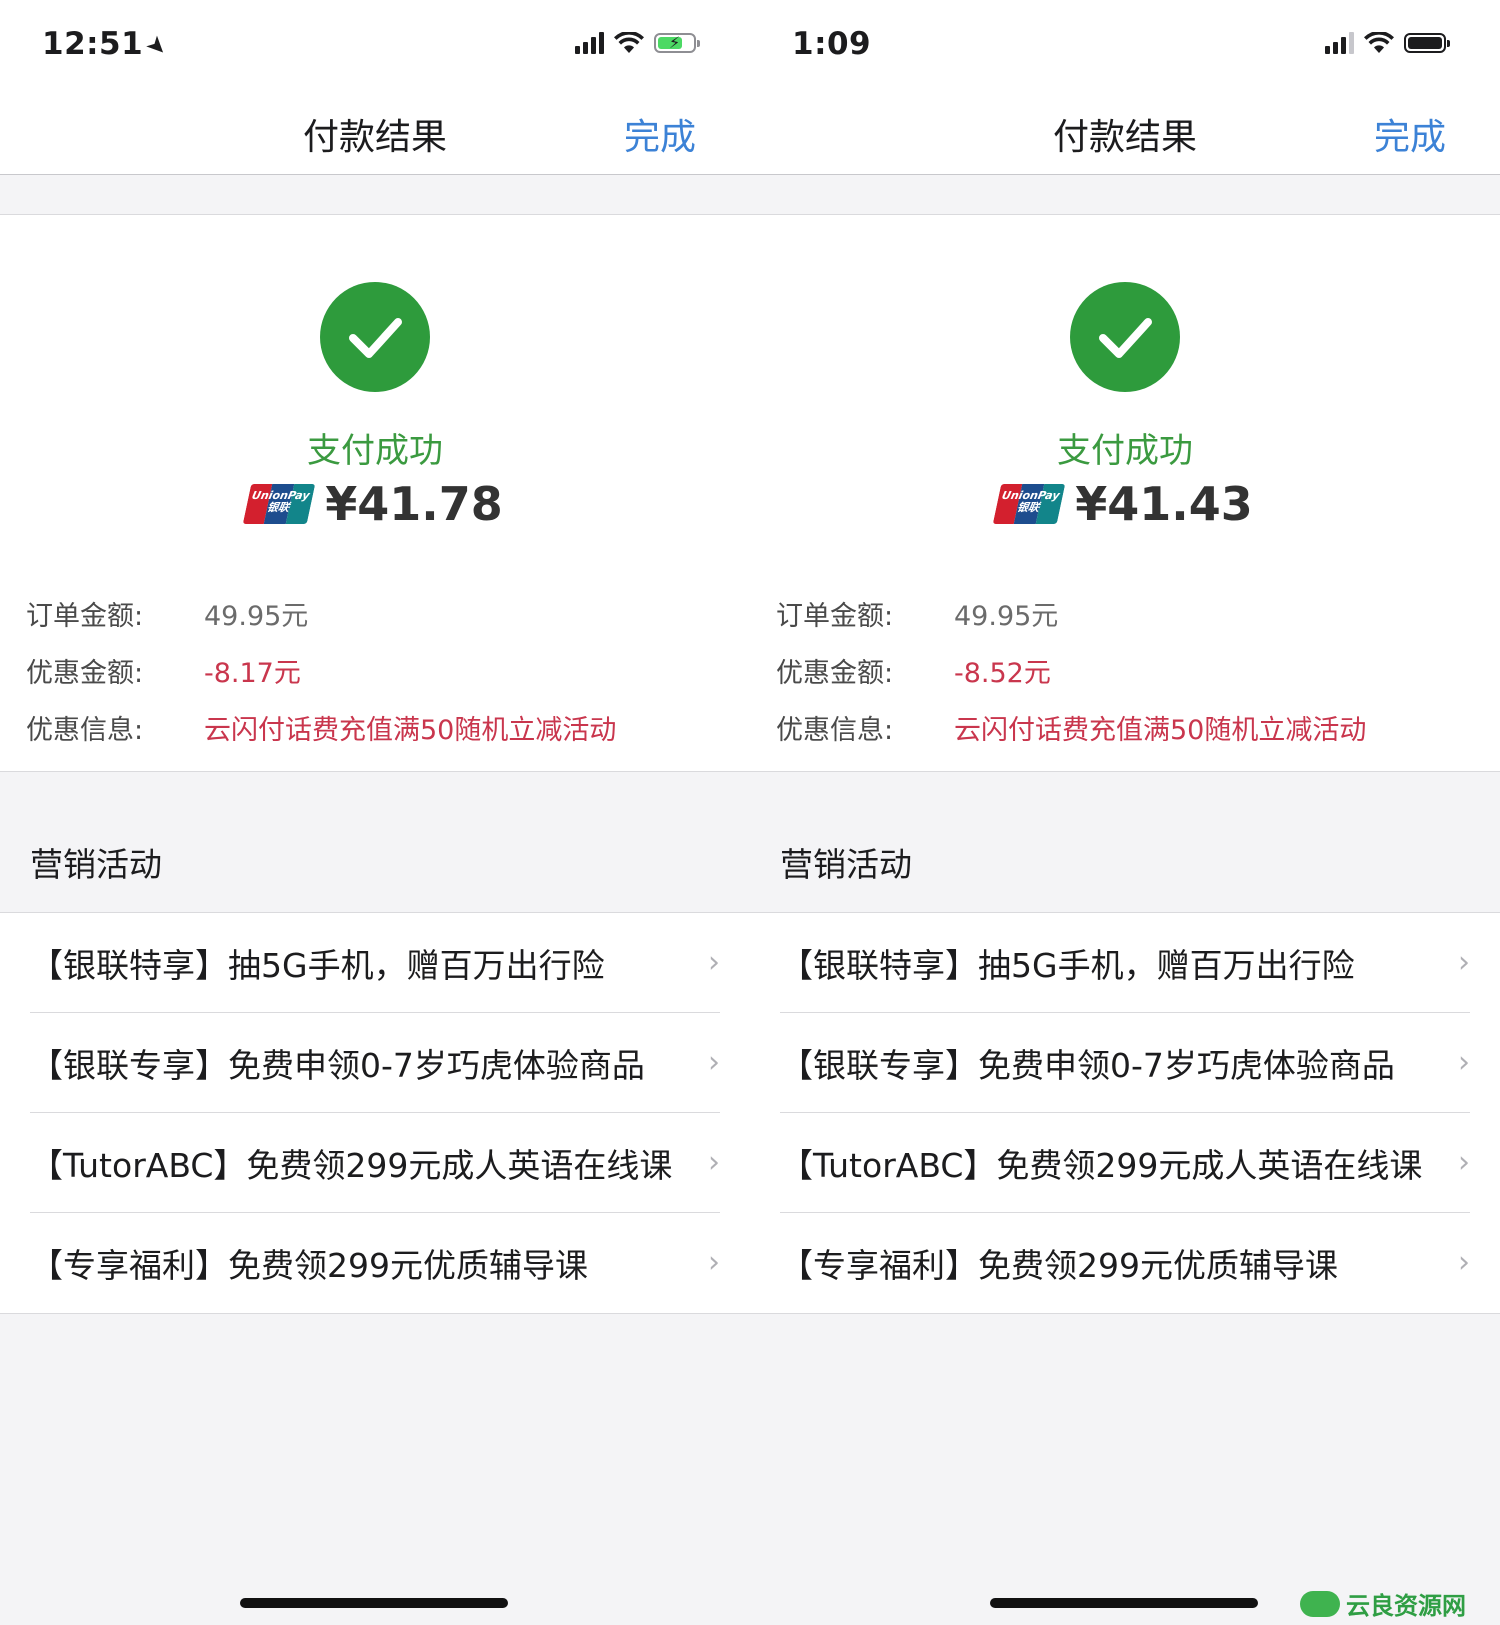 This screenshot has height=1625, width=1500. I want to click on battery-charging-icon: ⚡, so click(677, 43).